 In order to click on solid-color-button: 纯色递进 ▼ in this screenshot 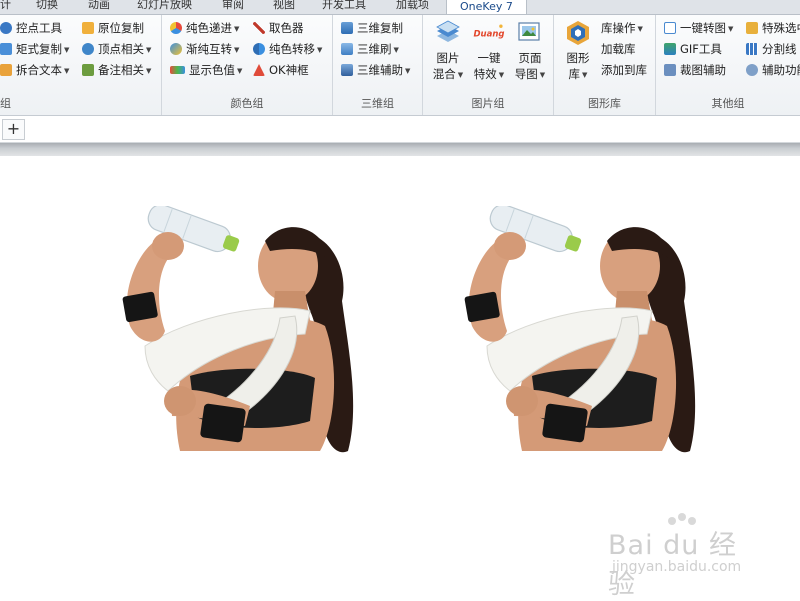, I will do `click(204, 28)`.